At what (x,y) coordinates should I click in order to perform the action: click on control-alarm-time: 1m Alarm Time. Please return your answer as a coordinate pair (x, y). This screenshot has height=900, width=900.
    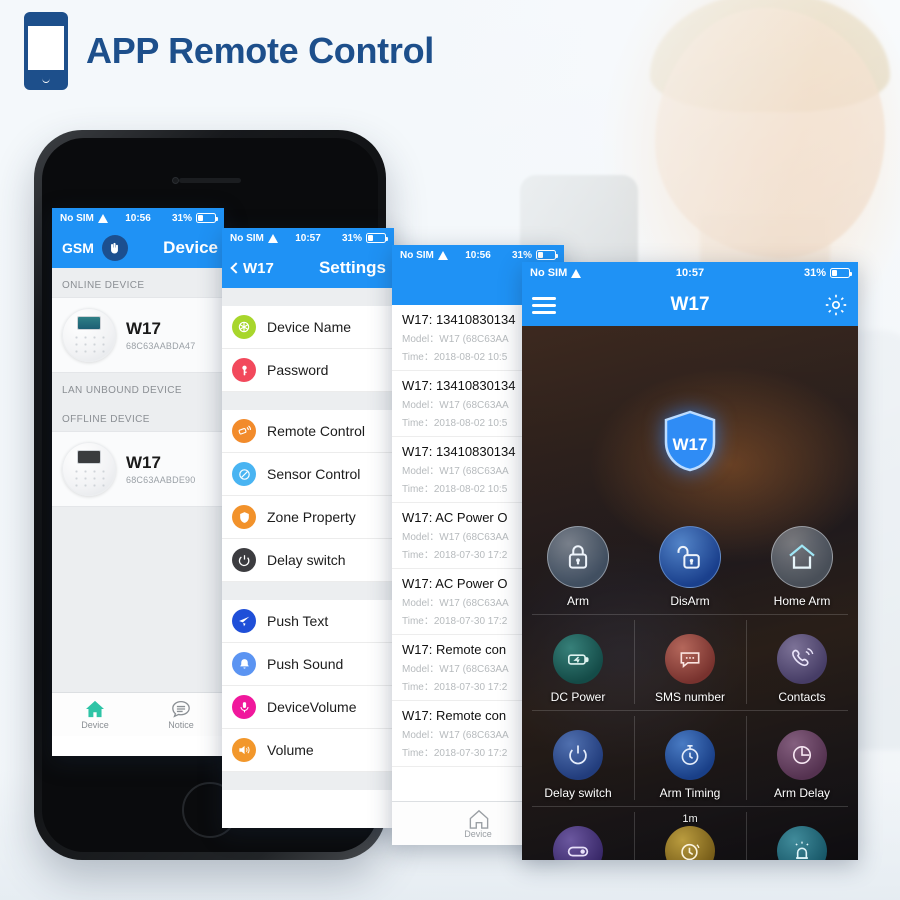
    Looking at the image, I should click on (690, 833).